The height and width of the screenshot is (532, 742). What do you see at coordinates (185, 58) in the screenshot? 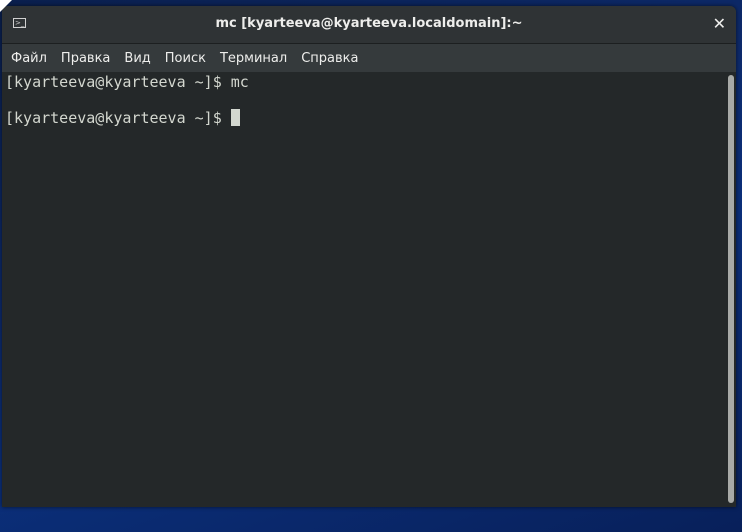
I see `menu-search: Поиск` at bounding box center [185, 58].